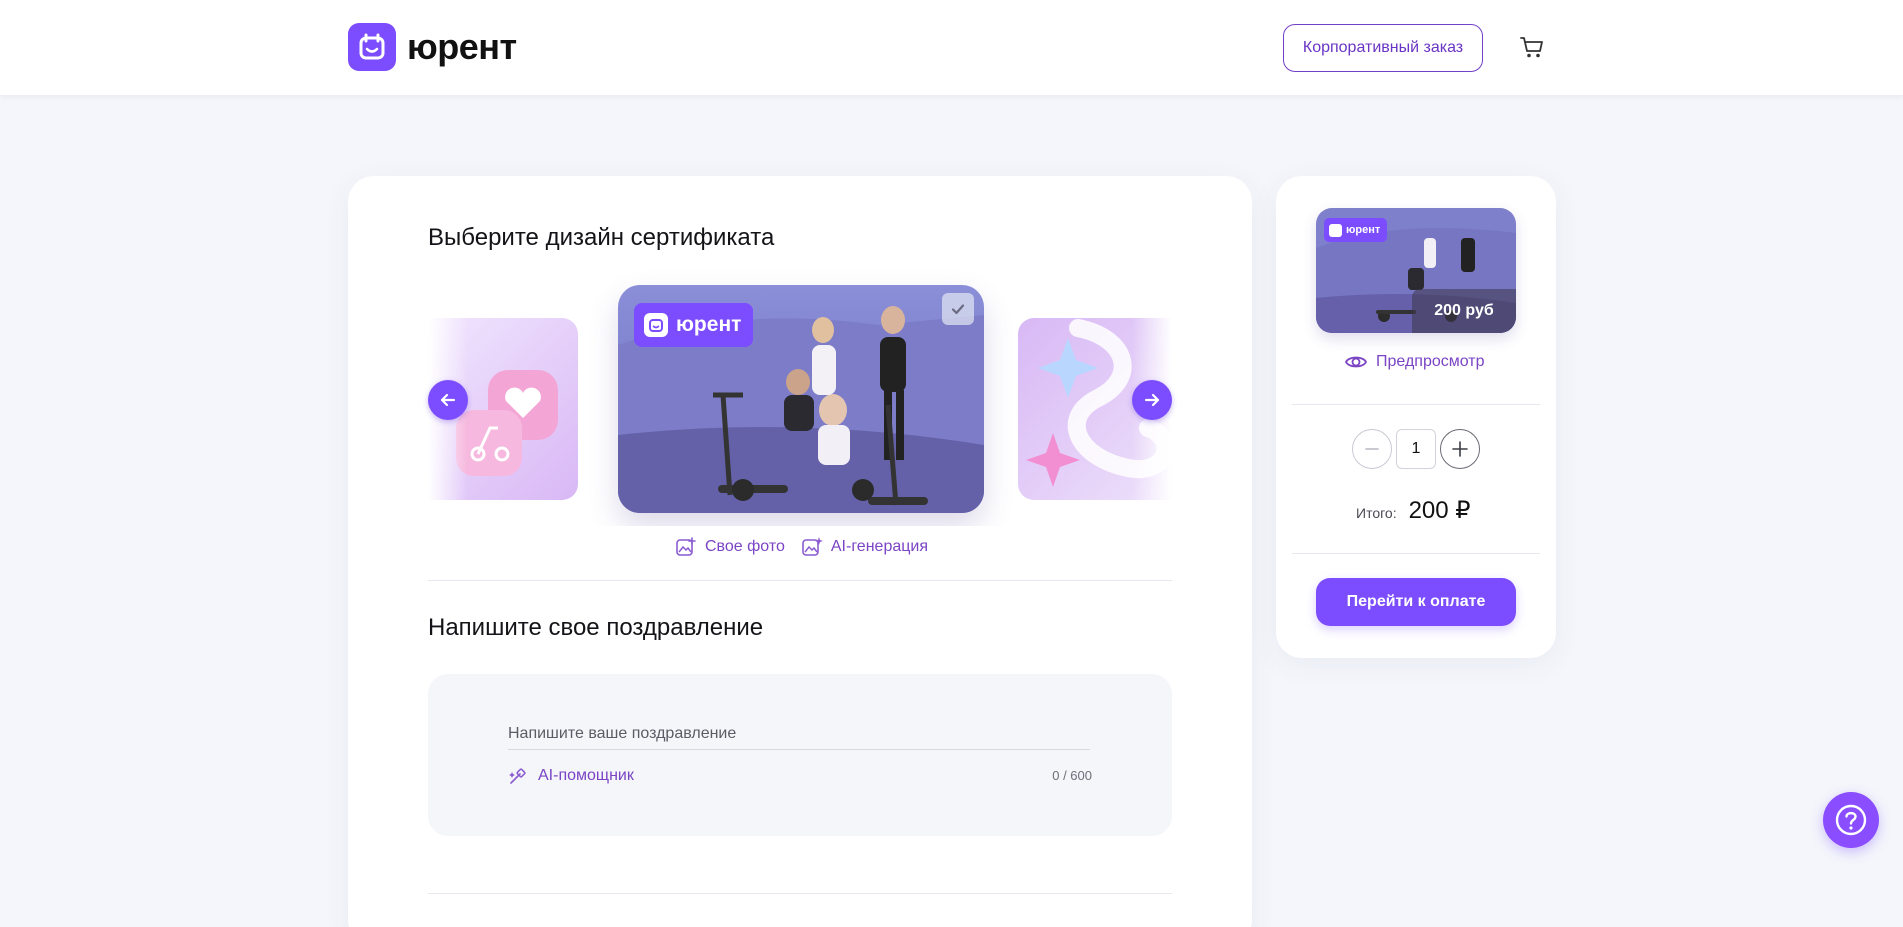 The image size is (1903, 927). Describe the element at coordinates (1416, 602) in the screenshot. I see `pay-button: Перейти к оплате` at that location.